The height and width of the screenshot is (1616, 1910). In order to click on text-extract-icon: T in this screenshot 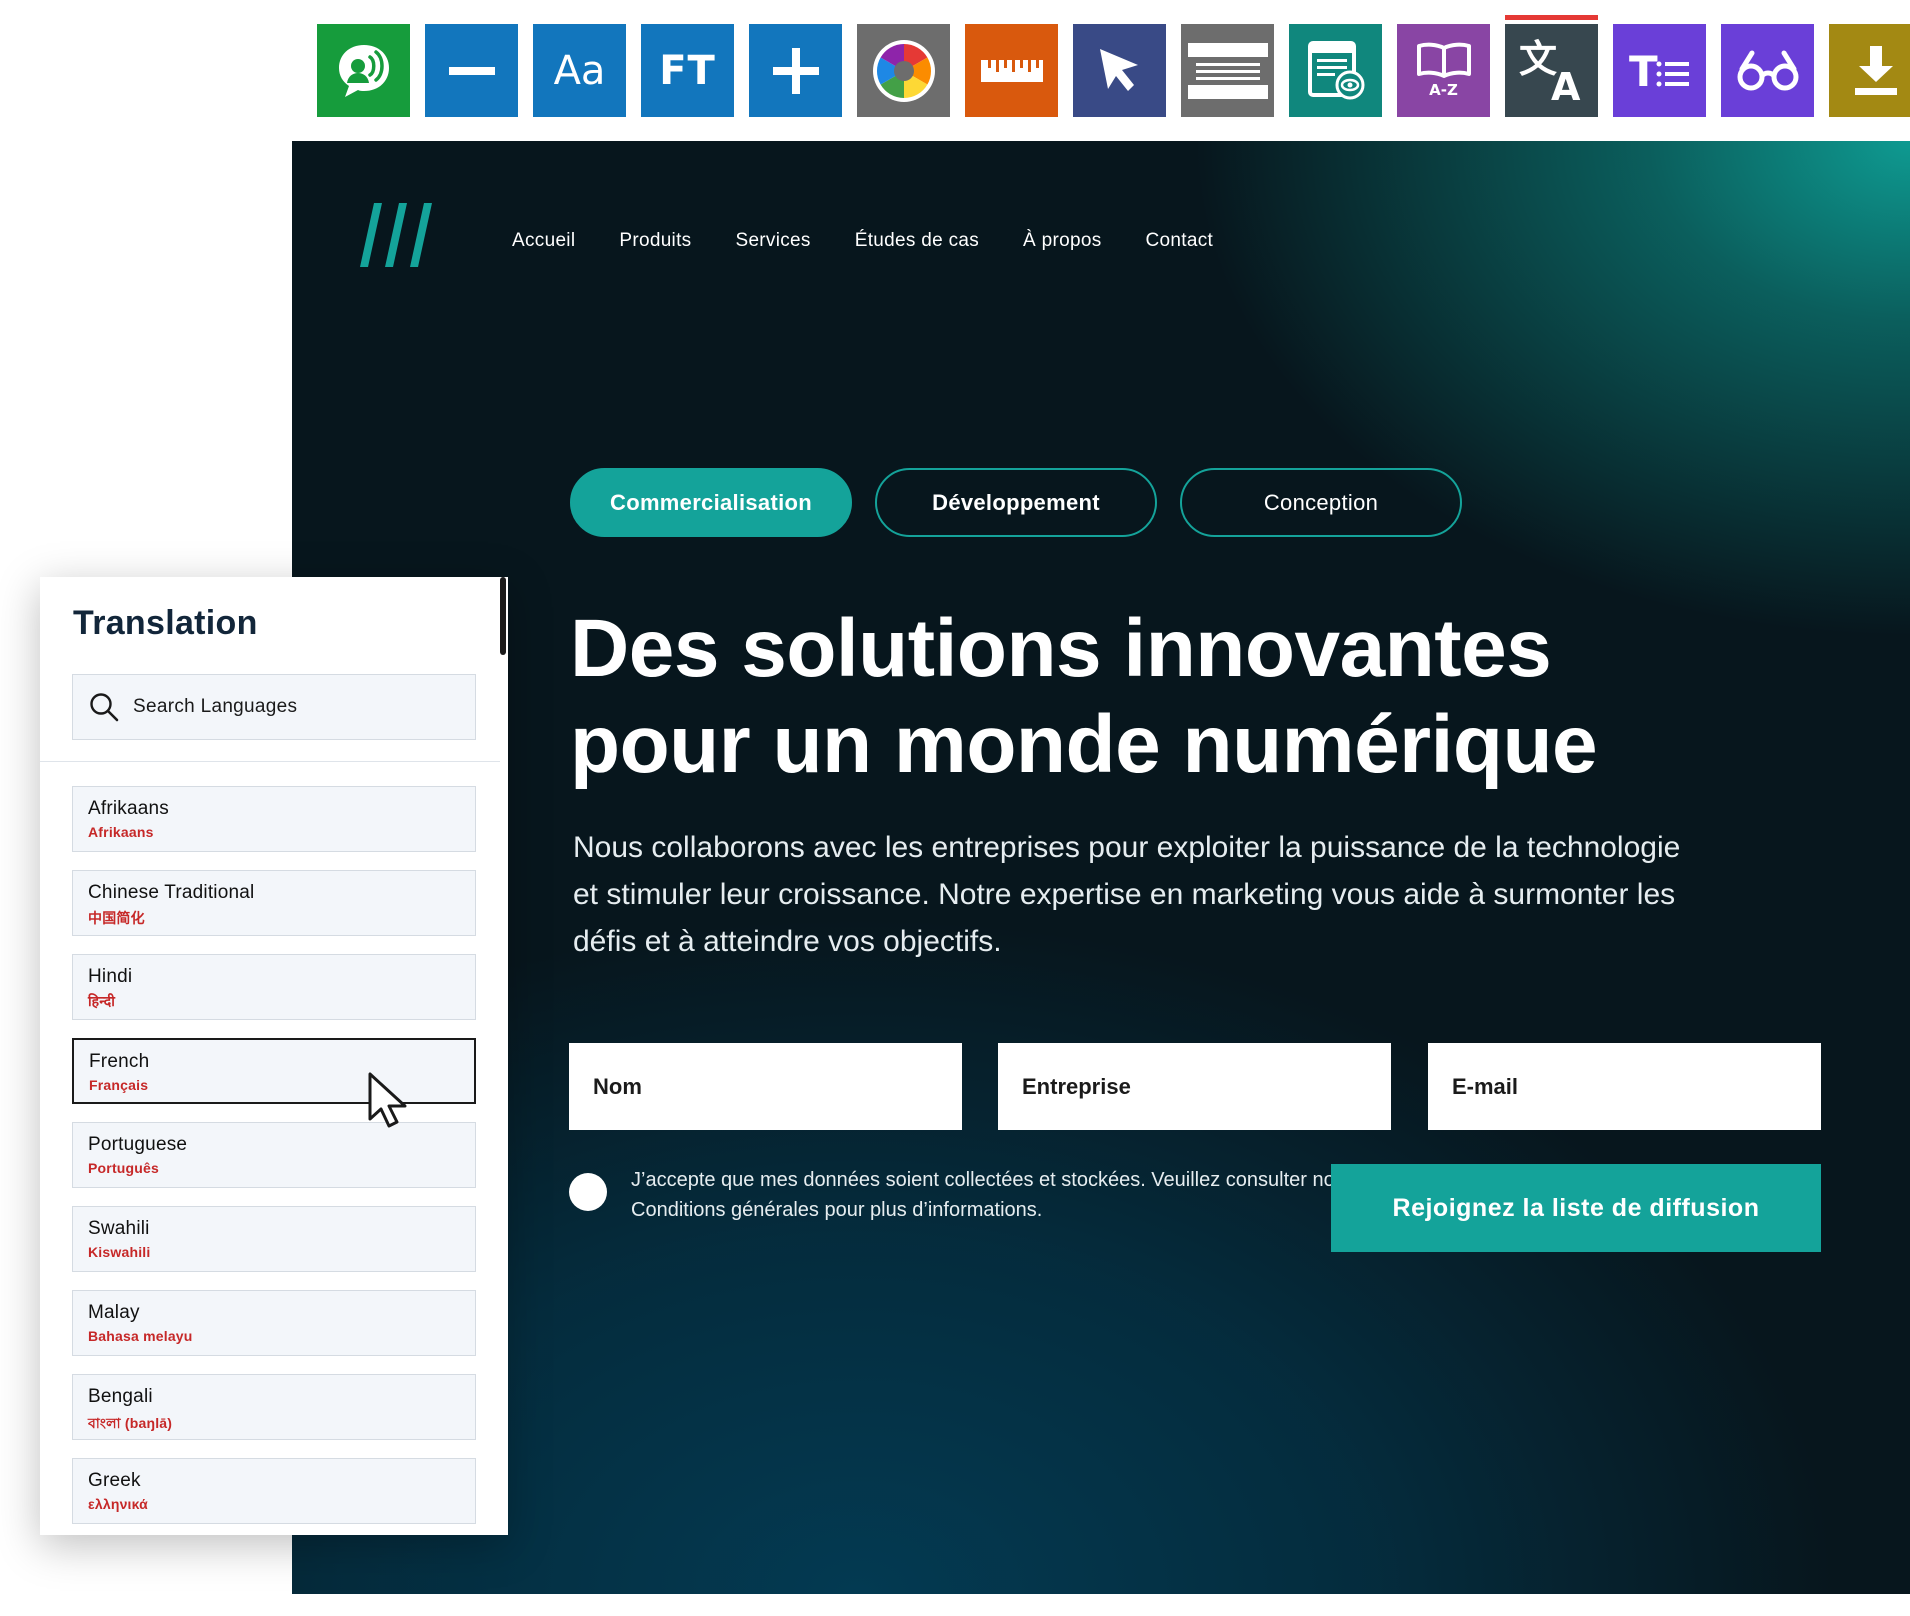, I will do `click(1659, 71)`.